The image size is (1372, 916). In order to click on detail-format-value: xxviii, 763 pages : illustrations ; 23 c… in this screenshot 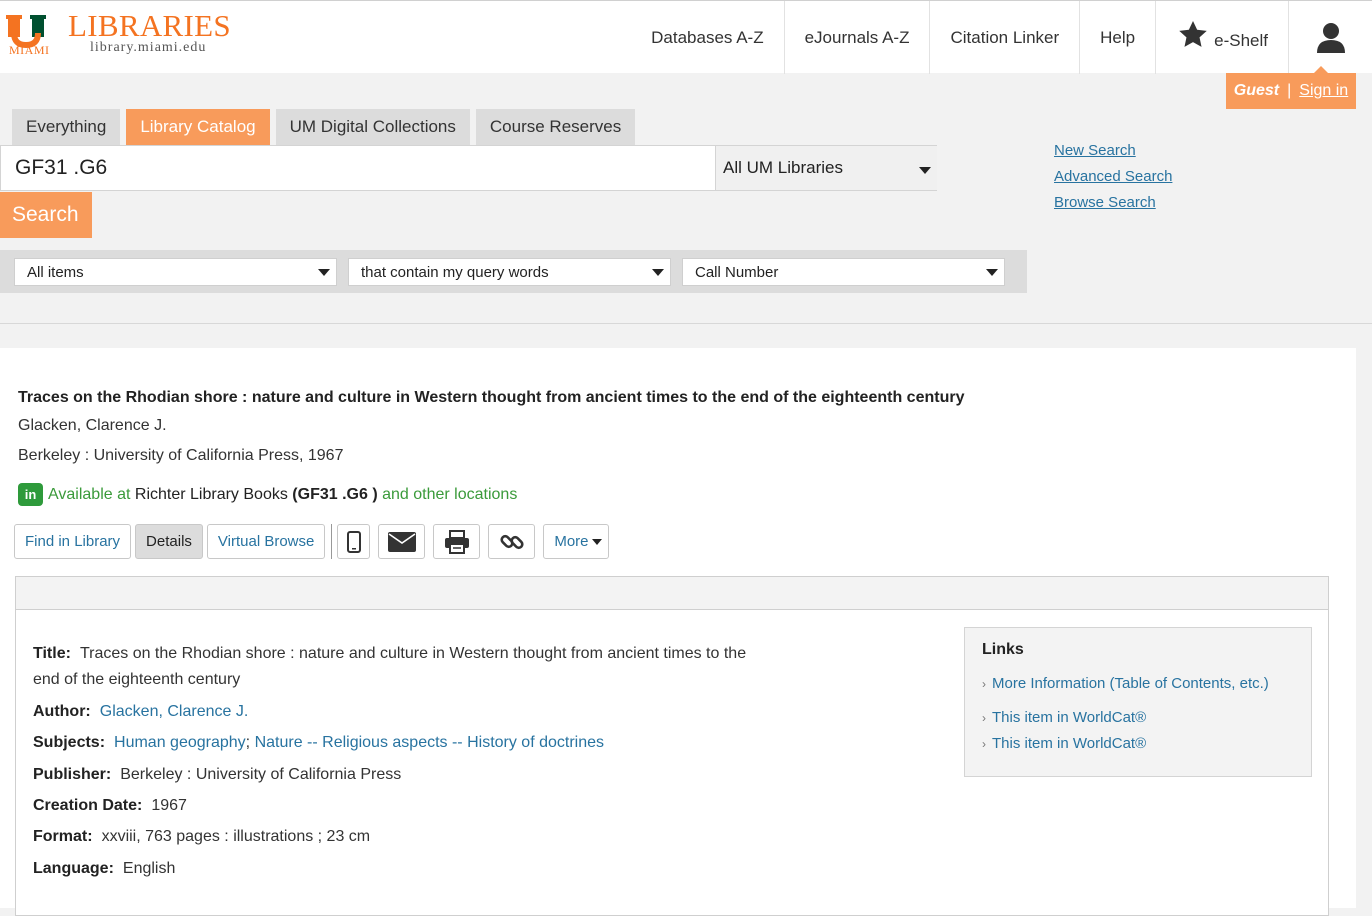, I will do `click(236, 836)`.